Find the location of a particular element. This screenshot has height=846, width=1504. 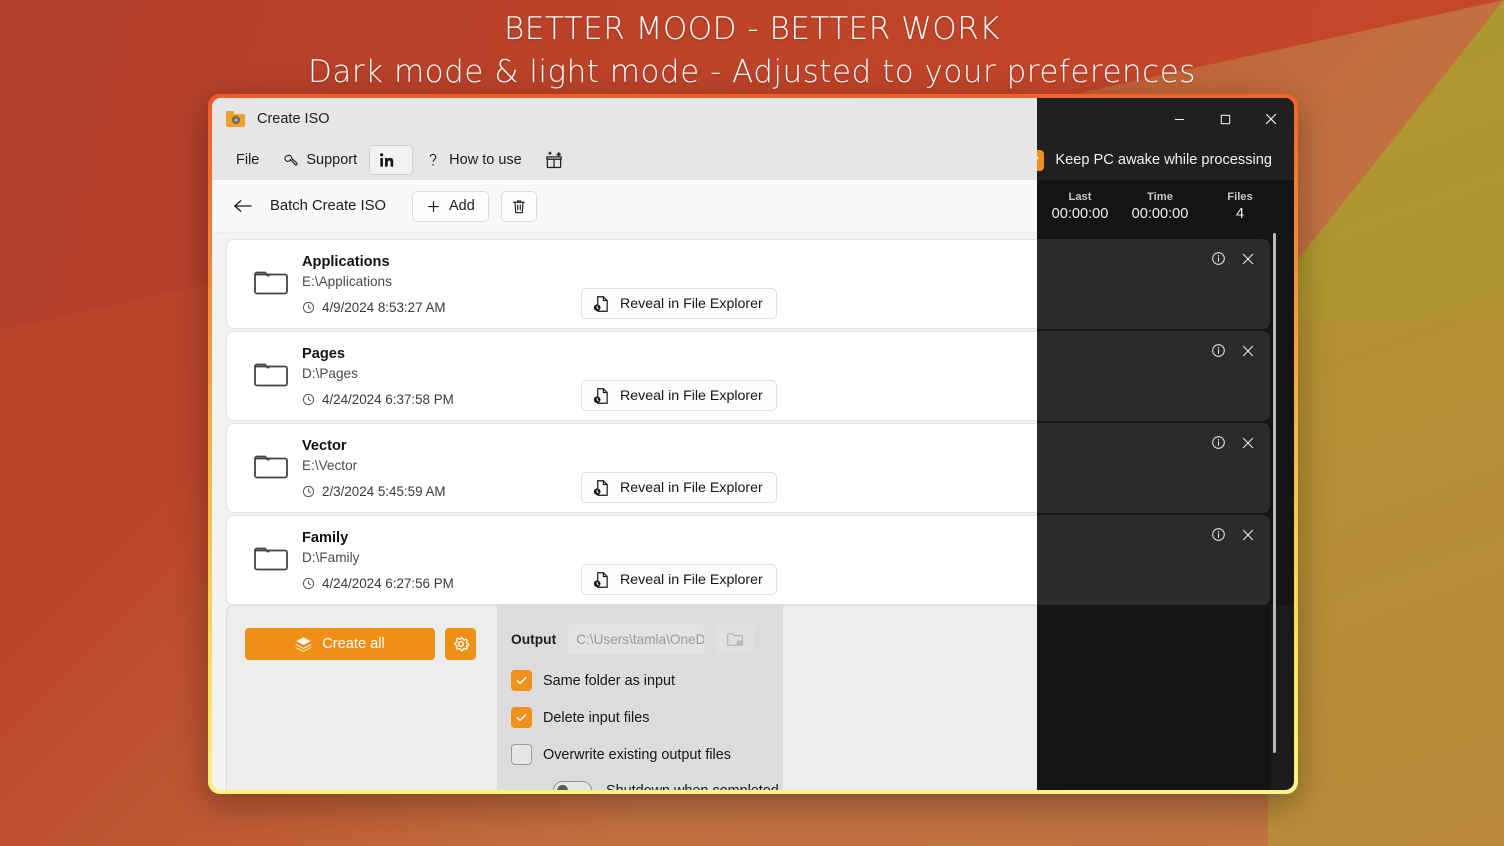

gift-sparkle-icon is located at coordinates (554, 160).